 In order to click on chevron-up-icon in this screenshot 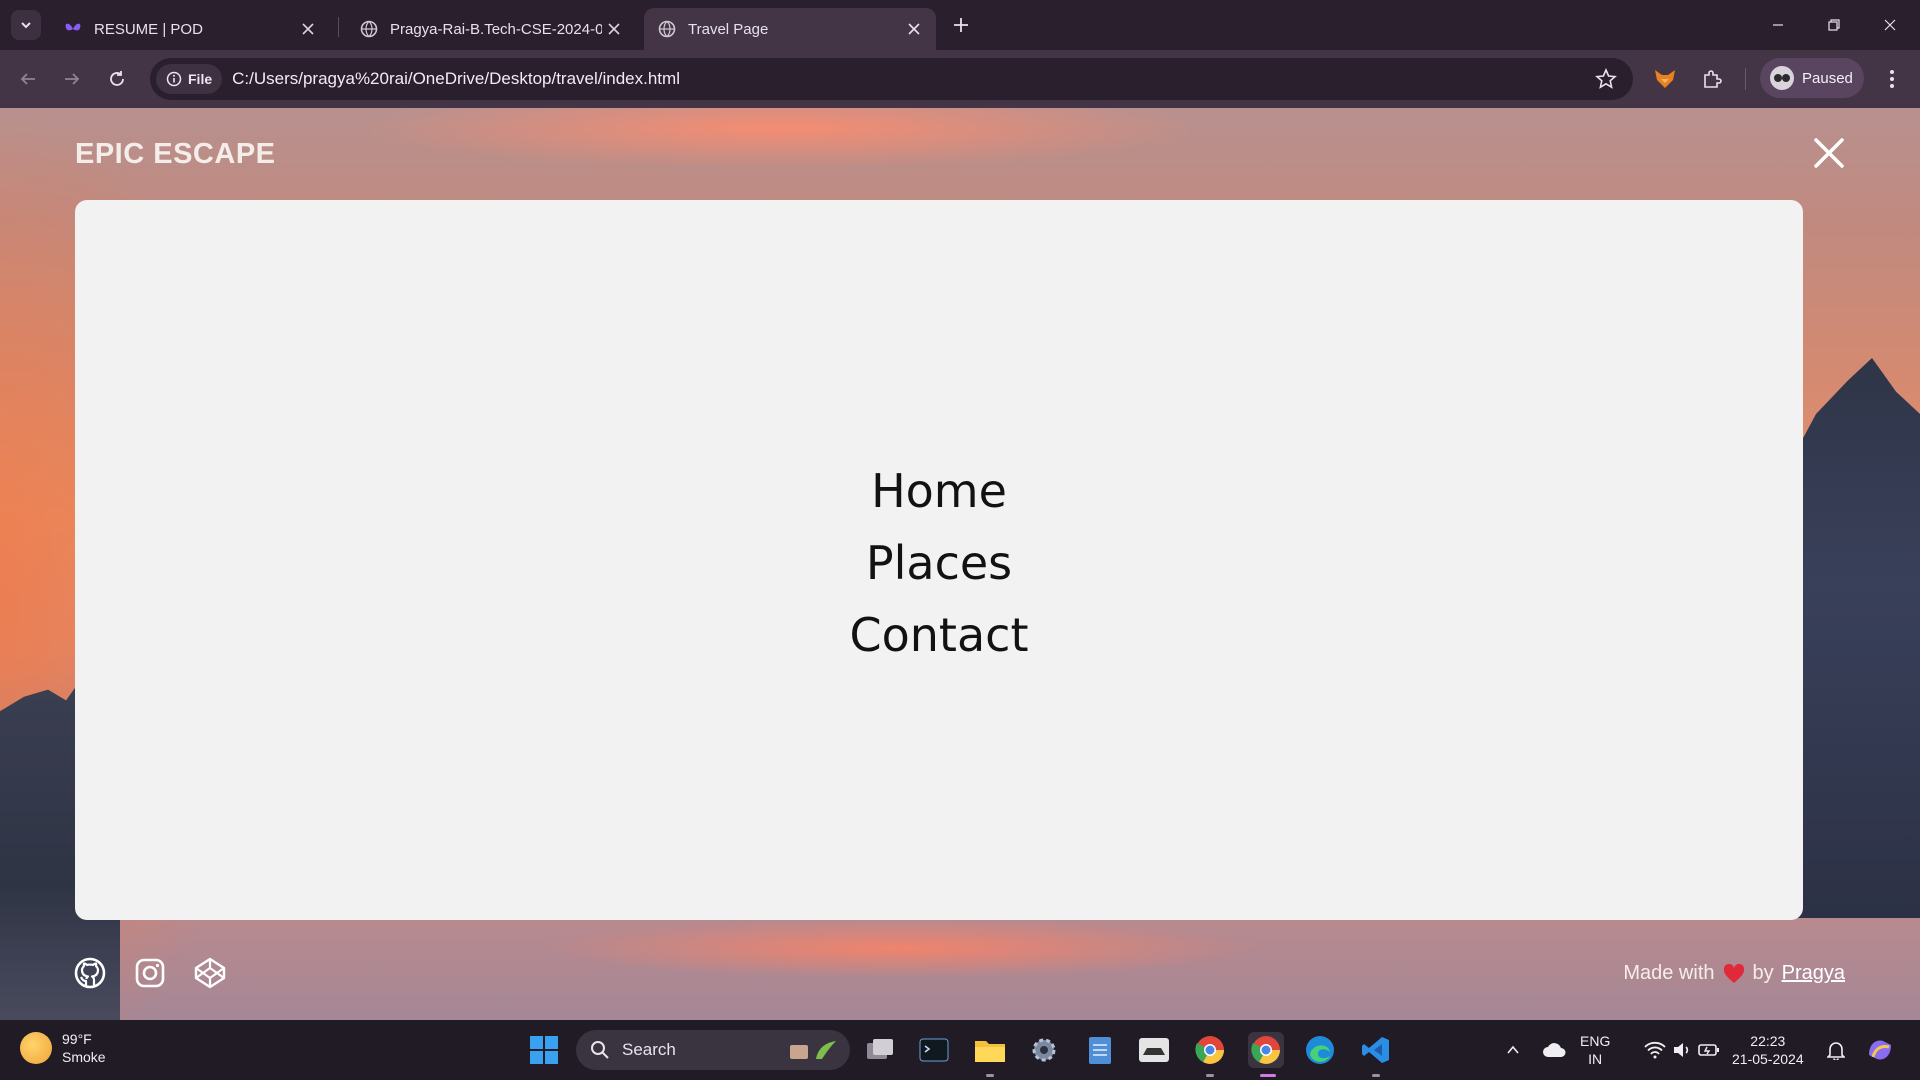, I will do `click(1513, 1049)`.